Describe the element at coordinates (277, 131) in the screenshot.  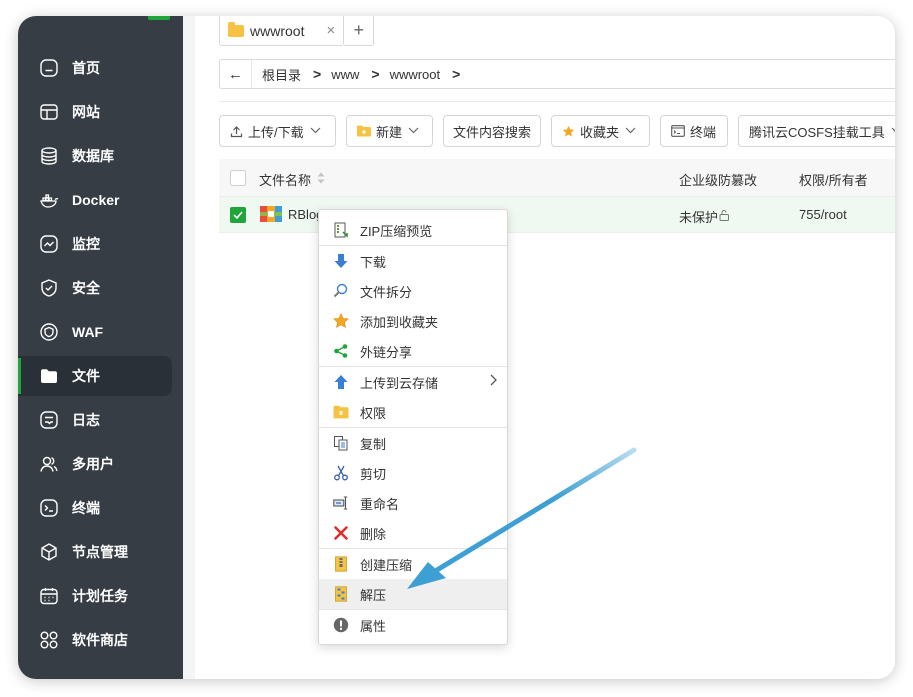
I see `upload-download-button: 上传/下载` at that location.